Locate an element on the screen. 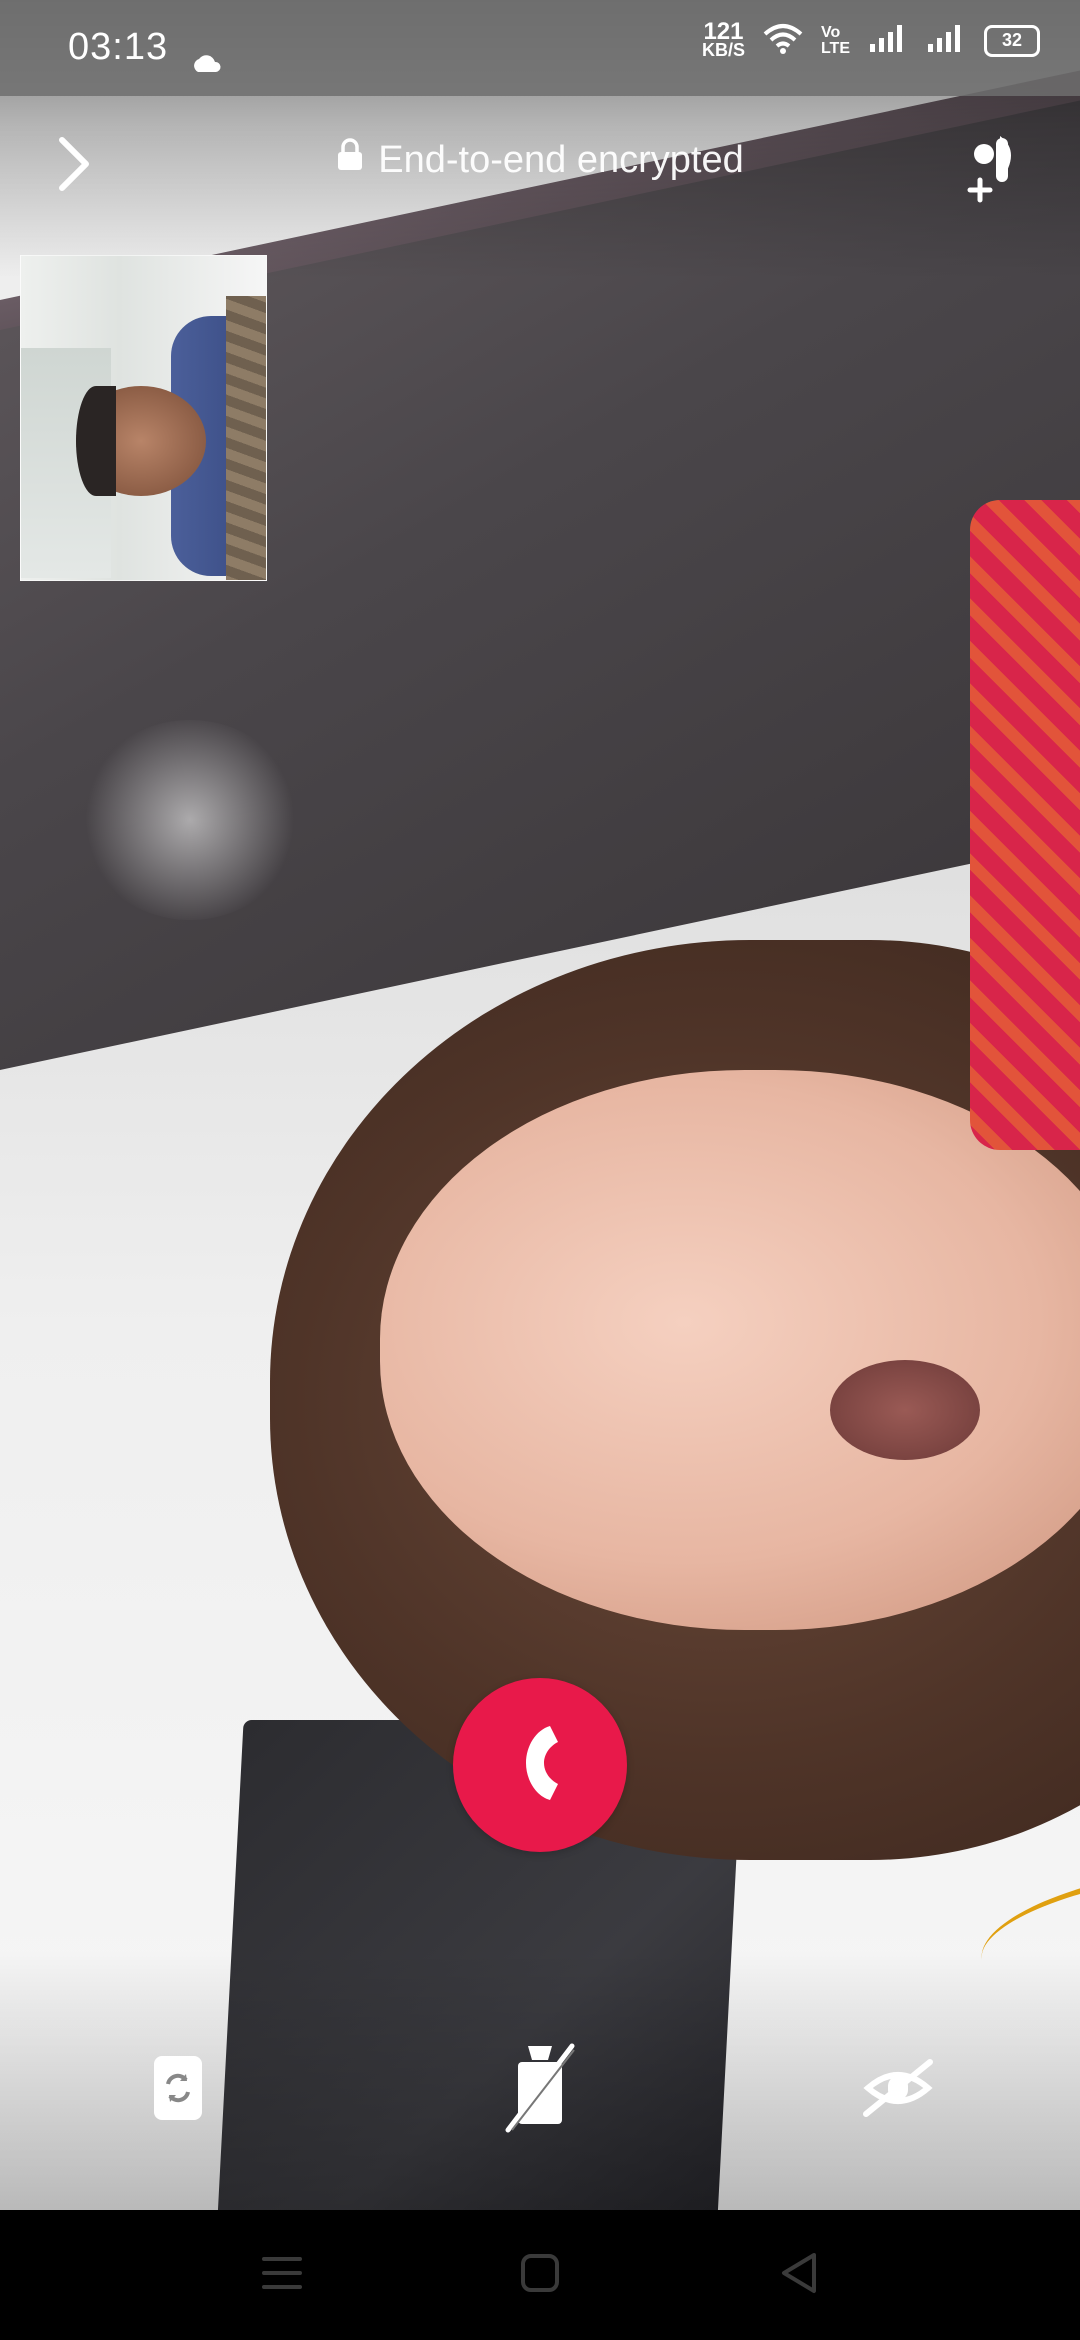  menu-button is located at coordinates (282, 2275).